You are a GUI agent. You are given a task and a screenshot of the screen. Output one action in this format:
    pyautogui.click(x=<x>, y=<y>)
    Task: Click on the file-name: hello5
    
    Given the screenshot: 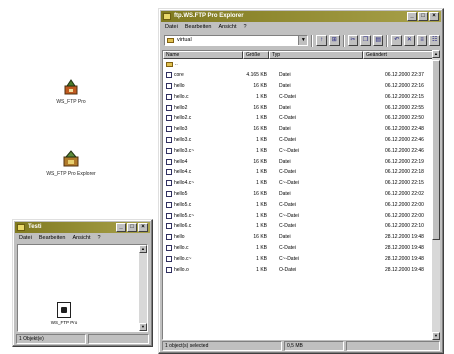 What is the action you would take?
    pyautogui.click(x=181, y=193)
    